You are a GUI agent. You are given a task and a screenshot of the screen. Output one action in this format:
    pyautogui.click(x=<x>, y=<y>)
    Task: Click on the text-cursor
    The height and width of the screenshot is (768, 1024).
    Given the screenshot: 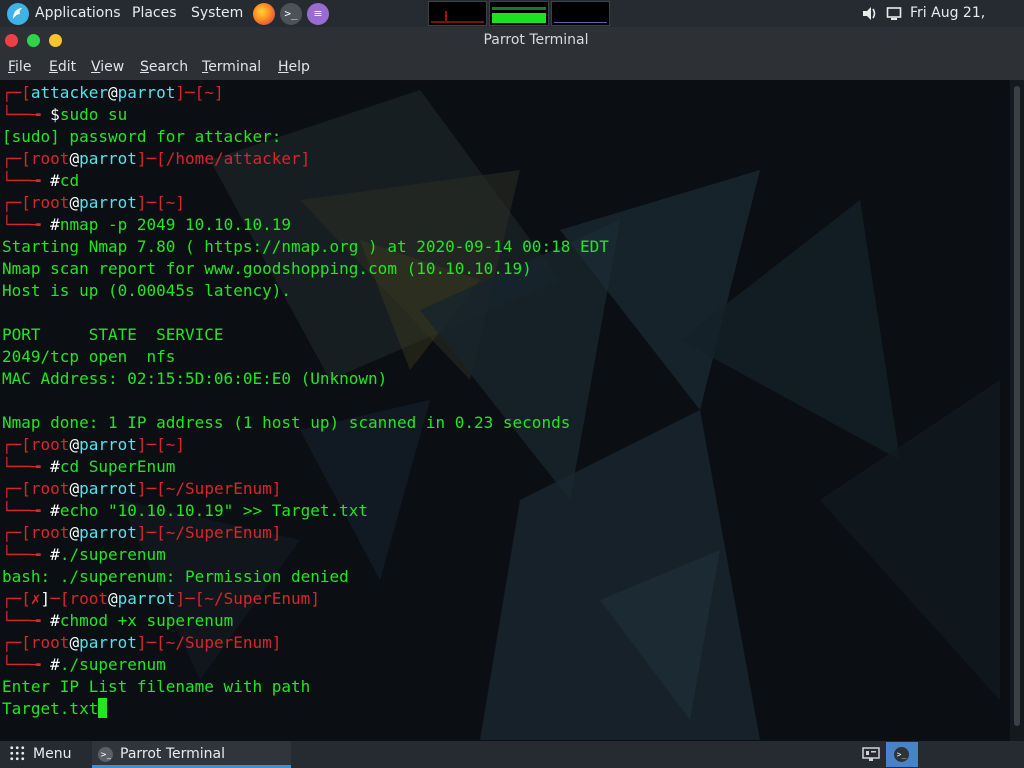 What is the action you would take?
    pyautogui.click(x=103, y=708)
    